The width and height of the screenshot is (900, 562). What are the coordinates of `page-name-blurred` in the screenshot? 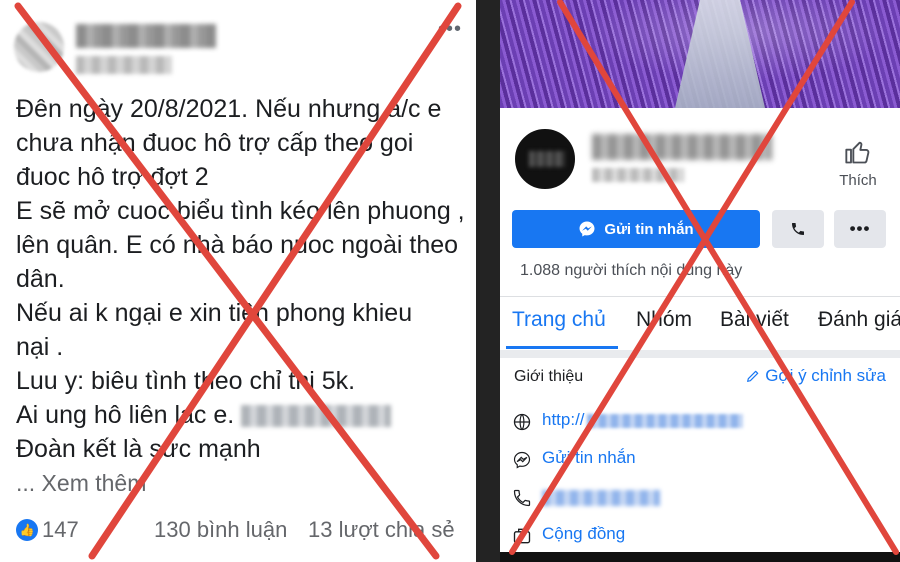 It's located at (682, 147).